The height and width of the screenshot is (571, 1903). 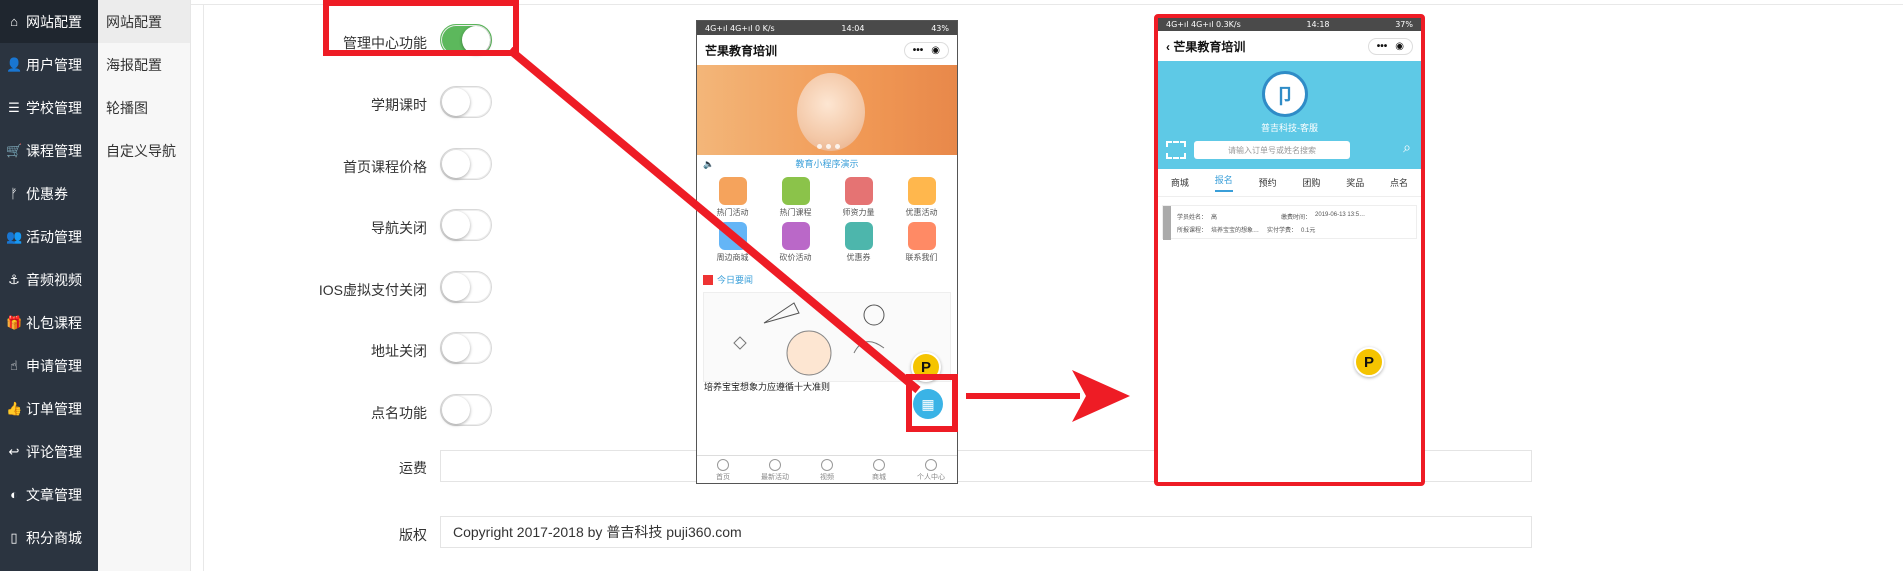 What do you see at coordinates (809, 339) in the screenshot?
I see `news-illustration` at bounding box center [809, 339].